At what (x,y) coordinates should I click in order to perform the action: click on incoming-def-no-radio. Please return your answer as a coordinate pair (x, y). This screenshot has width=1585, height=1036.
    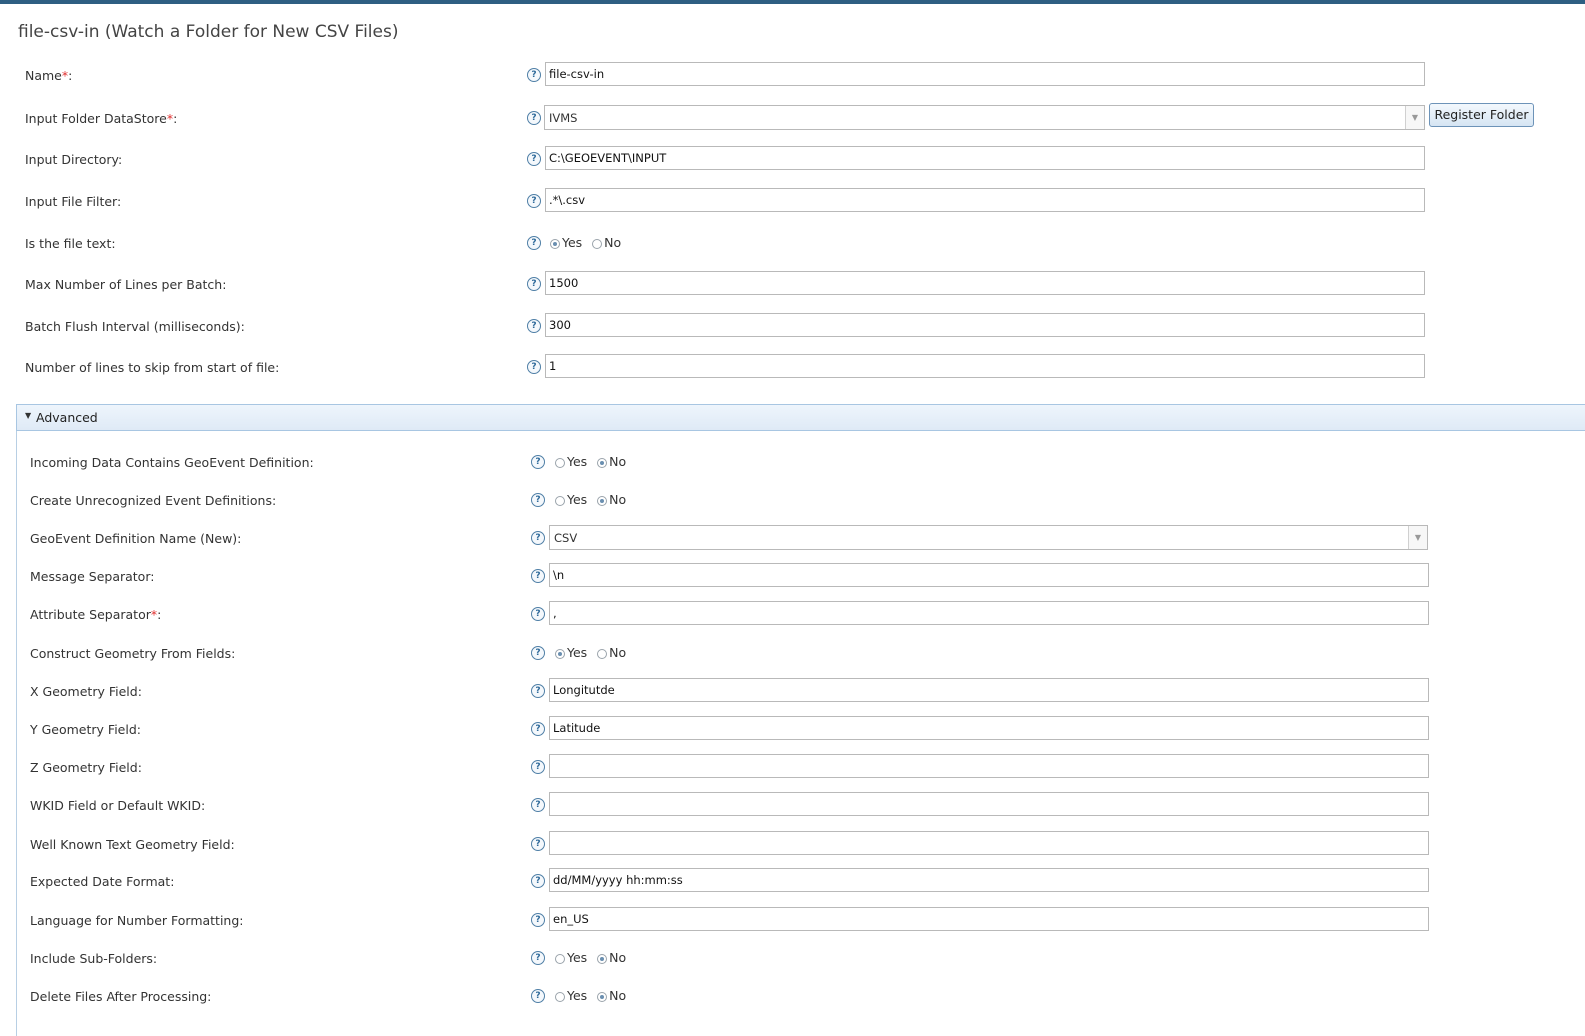
    Looking at the image, I should click on (602, 463).